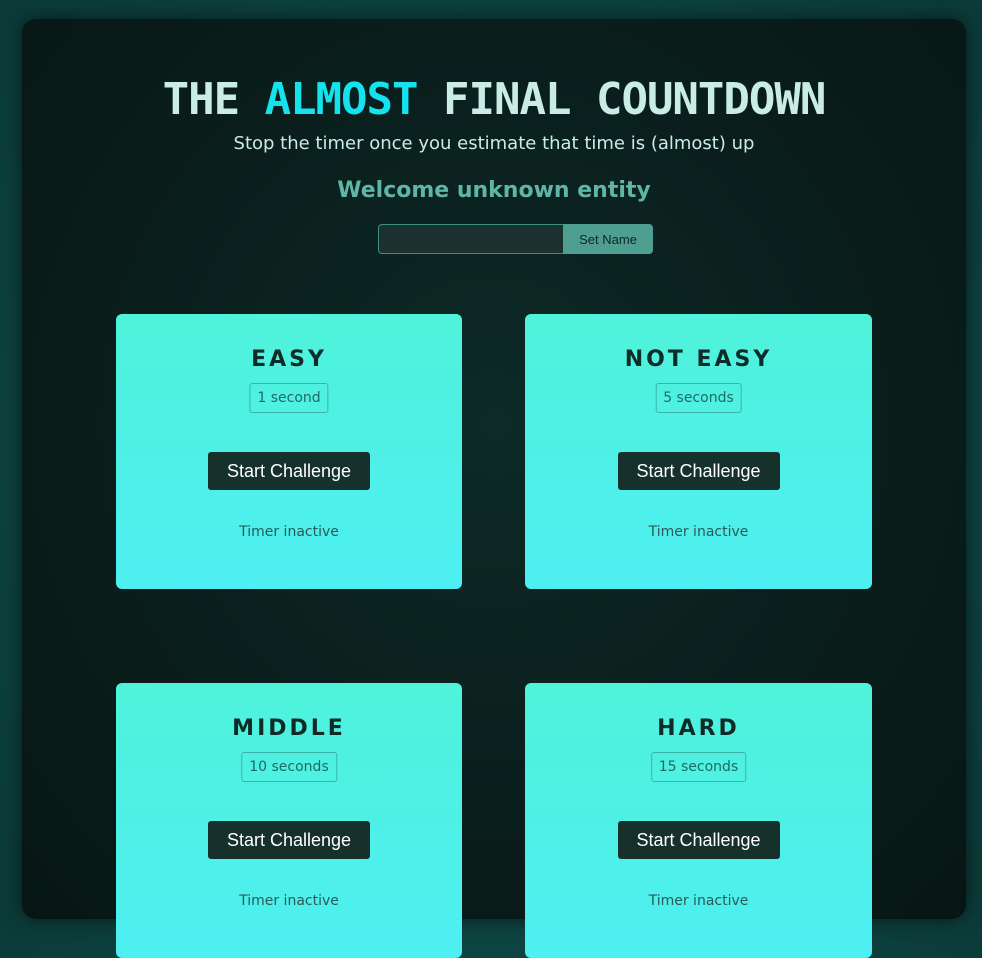 The width and height of the screenshot is (982, 958). What do you see at coordinates (494, 190) in the screenshot?
I see `welcome-message: Welcome unknown entity` at bounding box center [494, 190].